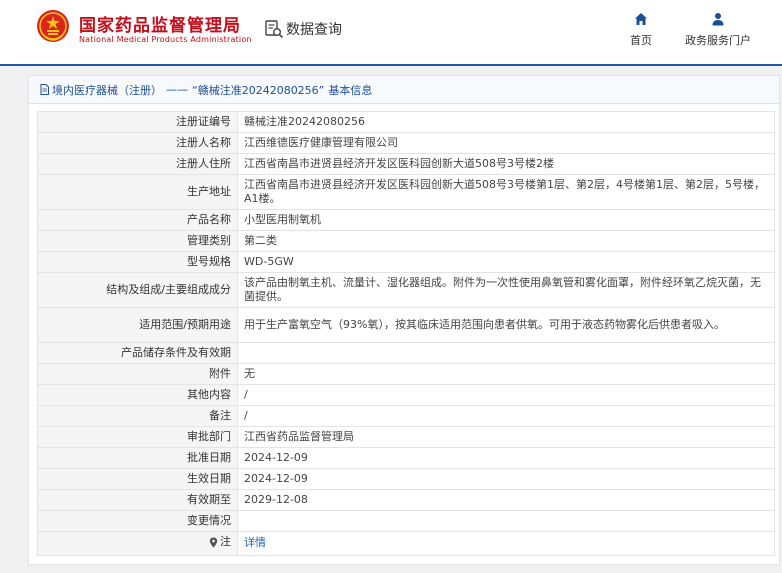 This screenshot has height=573, width=782. Describe the element at coordinates (506, 164) in the screenshot. I see `row-value: 江西省南昌市进贤县经济开发区医科园创新大道508号3号楼2楼` at that location.